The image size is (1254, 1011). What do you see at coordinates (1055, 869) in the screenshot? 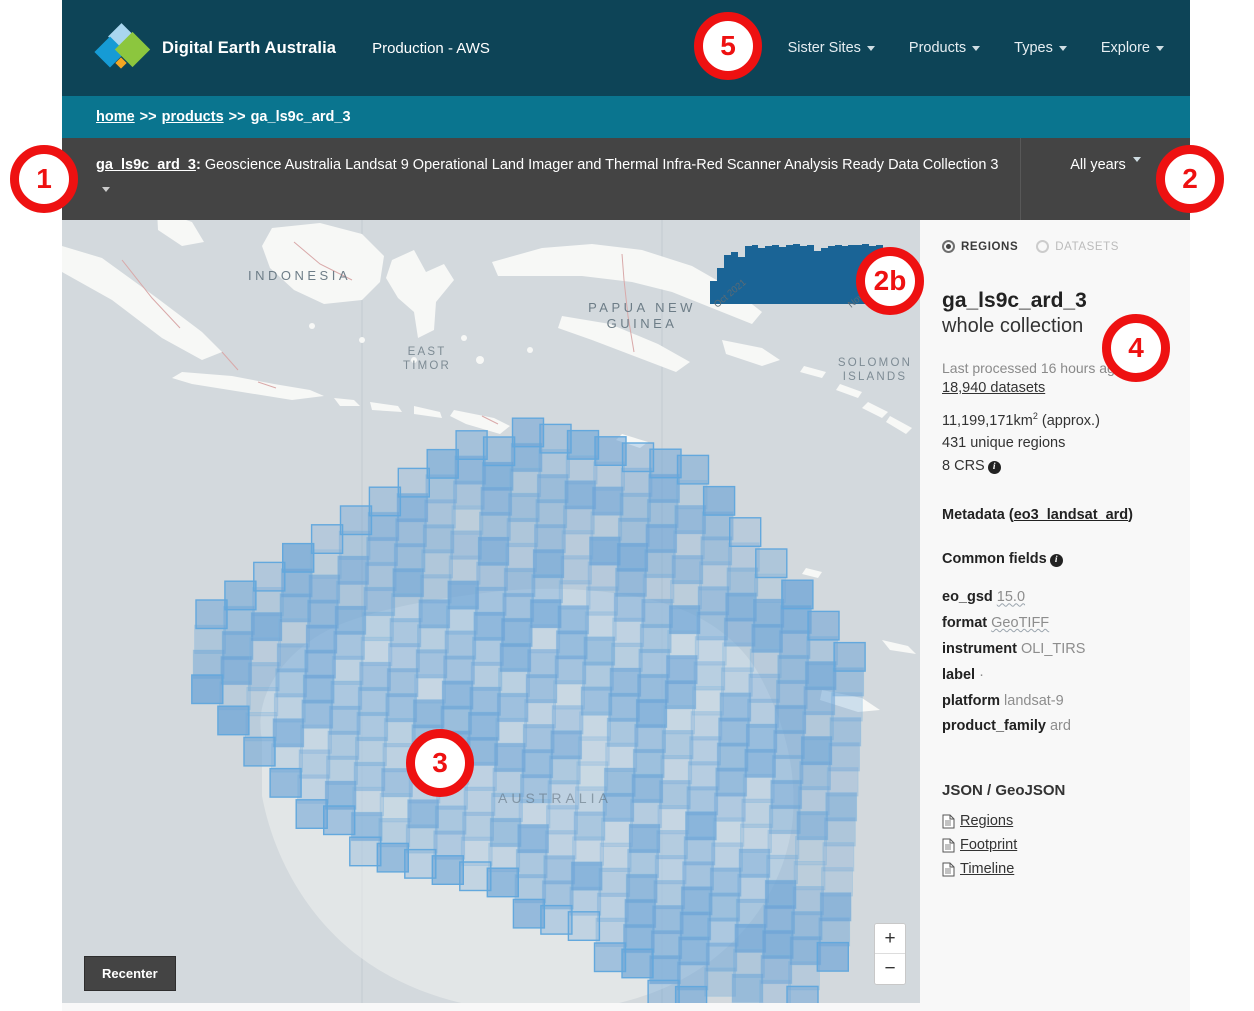
I see `json-link-timeline: Timeline` at bounding box center [1055, 869].